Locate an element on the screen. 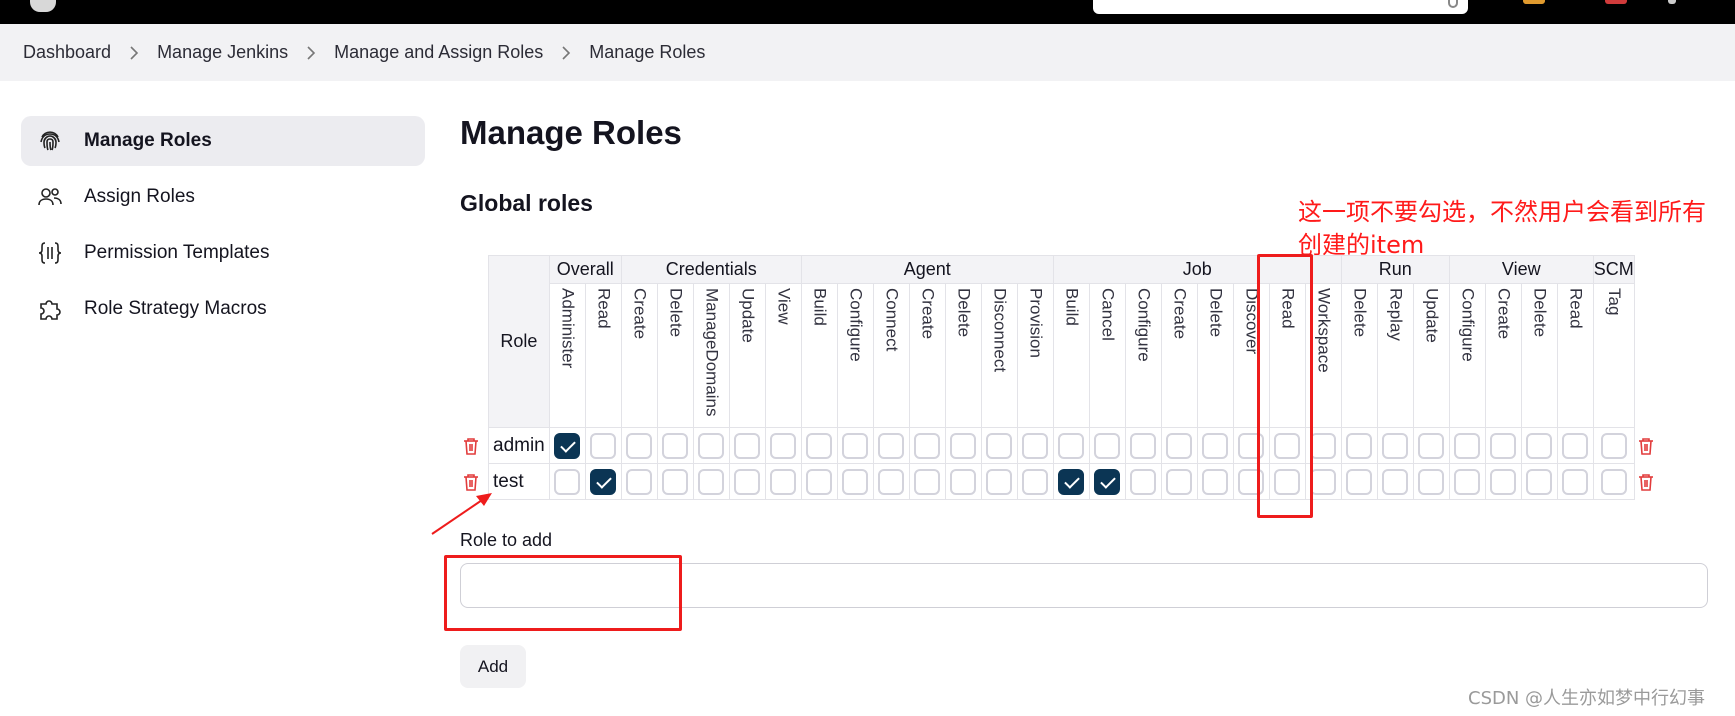 Image resolution: width=1735 pixels, height=716 pixels. sidebar-item-manage-roles: Manage Roles is located at coordinates (223, 141).